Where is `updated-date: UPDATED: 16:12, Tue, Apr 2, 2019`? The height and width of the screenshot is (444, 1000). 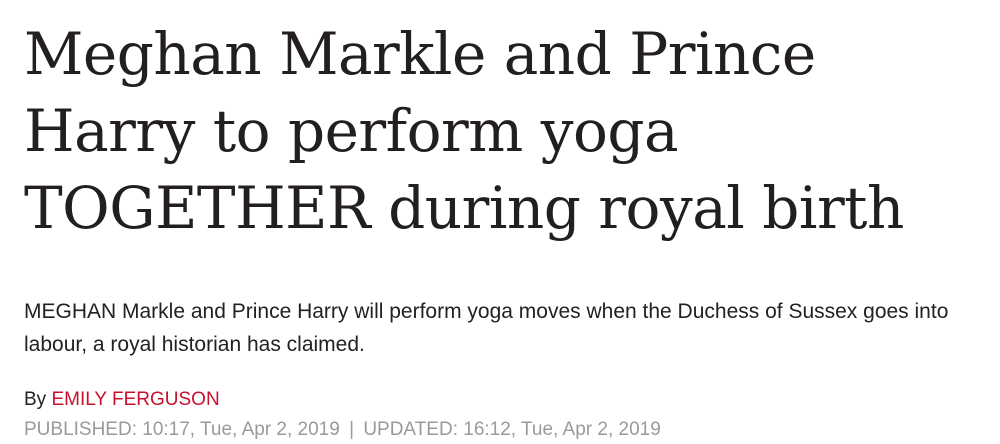 updated-date: UPDATED: 16:12, Tue, Apr 2, 2019 is located at coordinates (512, 429).